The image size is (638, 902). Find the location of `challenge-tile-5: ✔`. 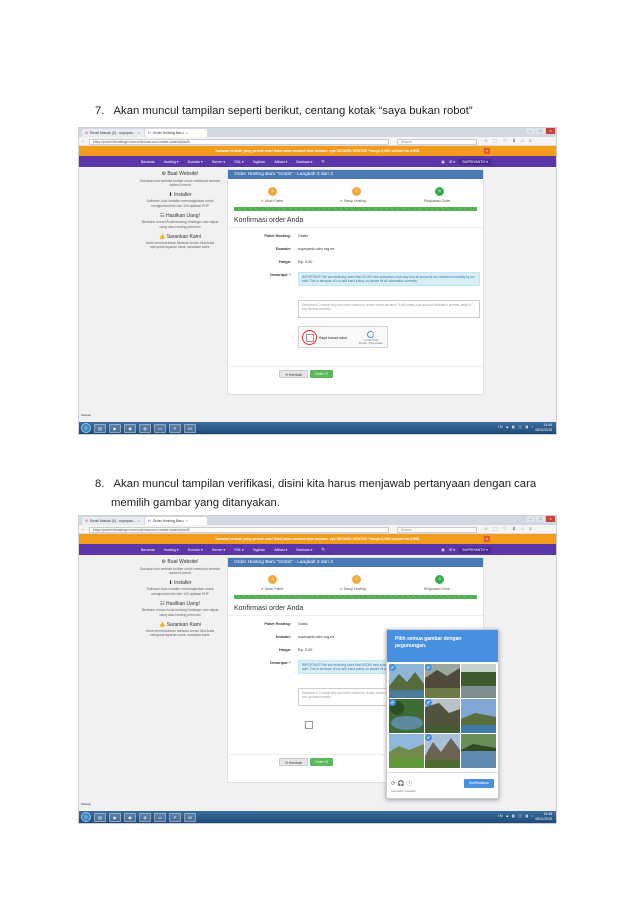

challenge-tile-5: ✔ is located at coordinates (442, 716).